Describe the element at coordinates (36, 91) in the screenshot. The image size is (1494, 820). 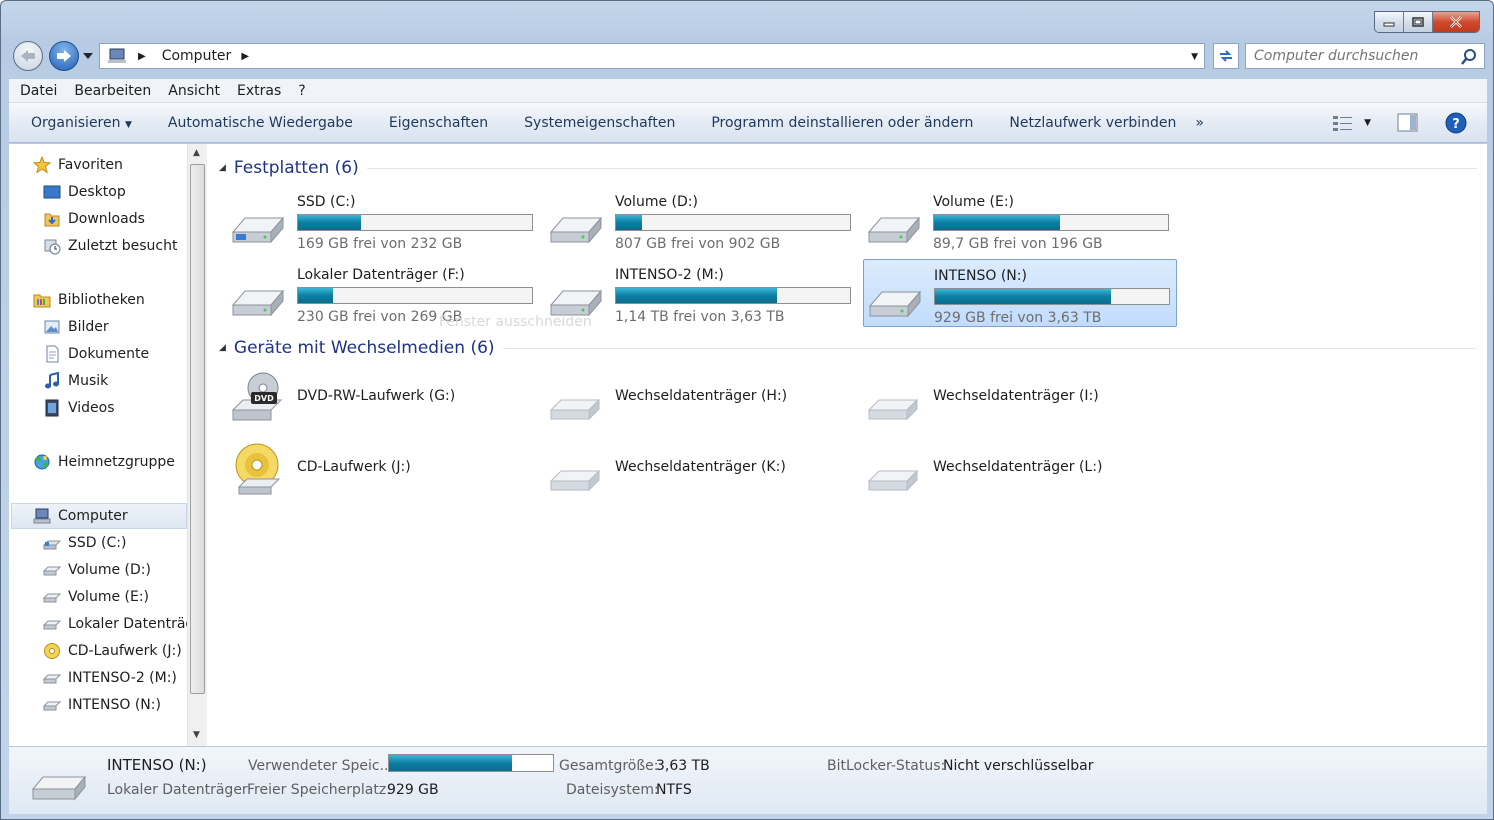
I see `menu-datei: Datei` at that location.